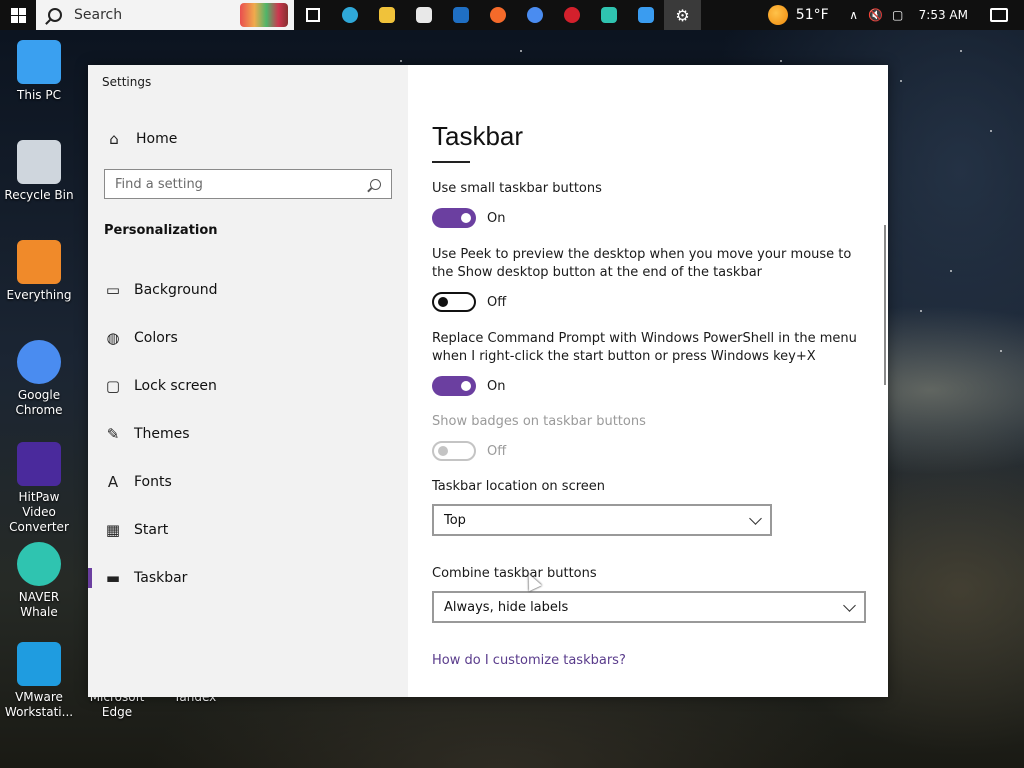 This screenshot has width=1024, height=768. I want to click on taskbar-app-task-view, so click(312, 15).